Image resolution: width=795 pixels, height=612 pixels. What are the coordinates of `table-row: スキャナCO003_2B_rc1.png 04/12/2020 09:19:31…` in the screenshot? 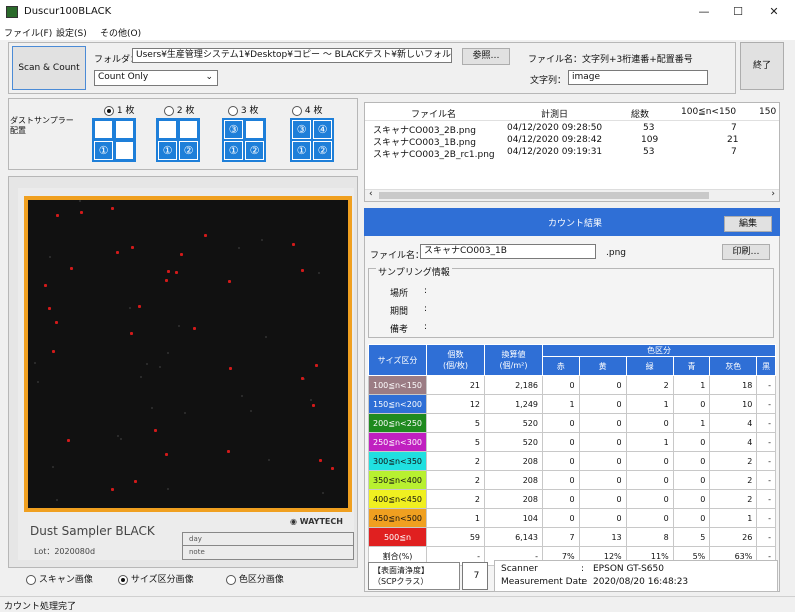 It's located at (572, 153).